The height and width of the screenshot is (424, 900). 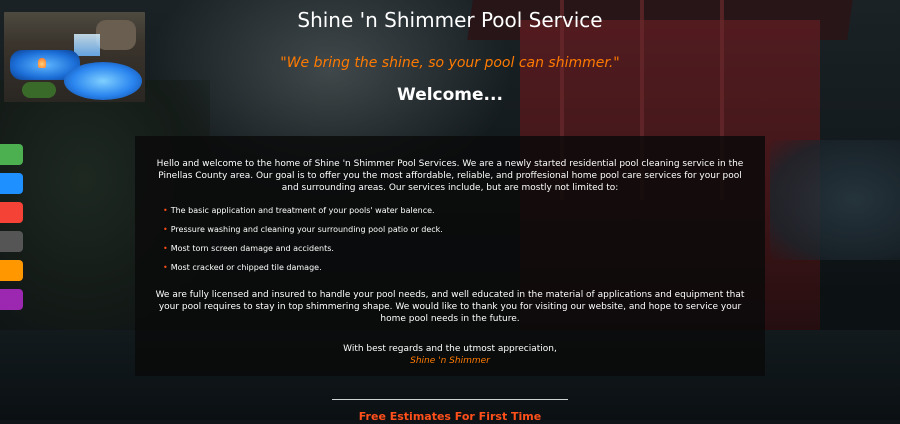 I want to click on logo-plant, so click(x=39, y=90).